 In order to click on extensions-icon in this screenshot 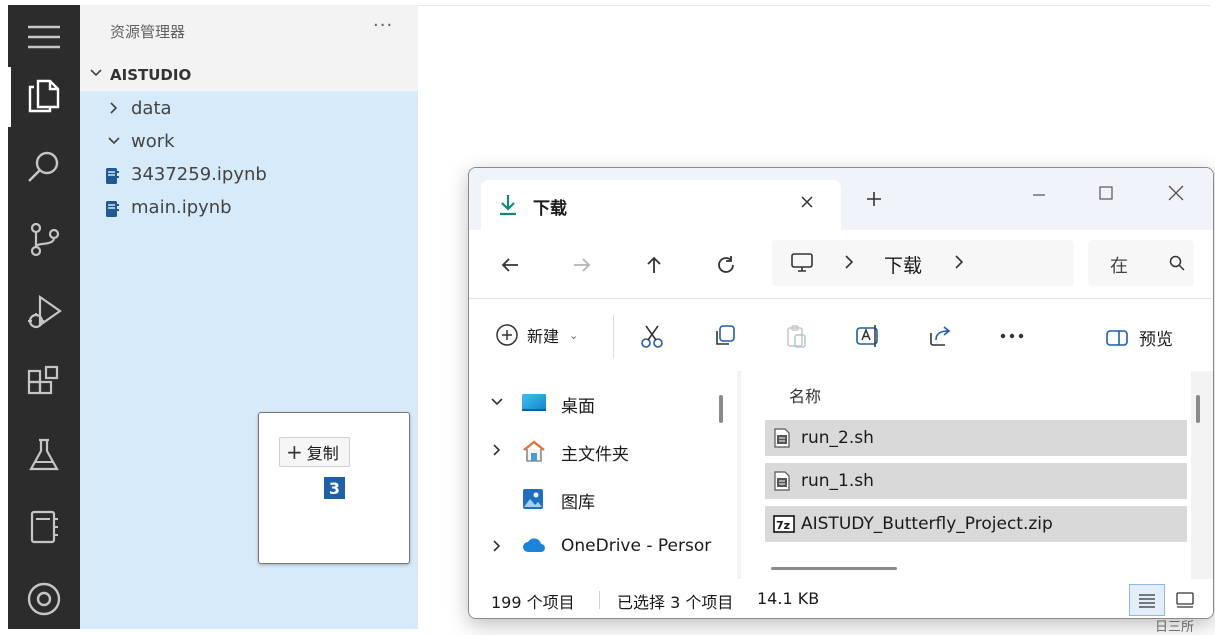, I will do `click(44, 383)`.